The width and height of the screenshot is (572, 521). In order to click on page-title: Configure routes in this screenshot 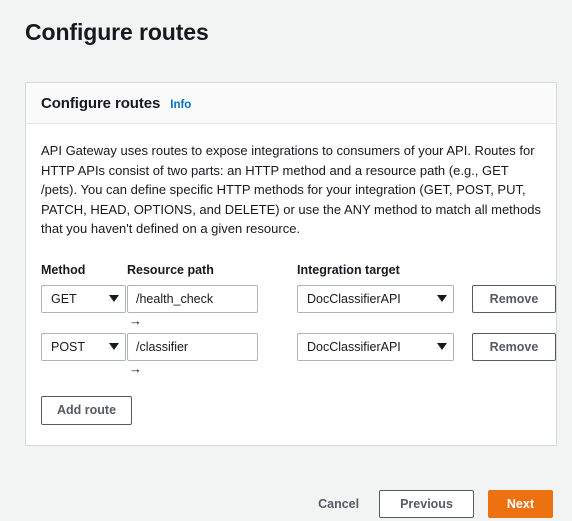, I will do `click(117, 32)`.